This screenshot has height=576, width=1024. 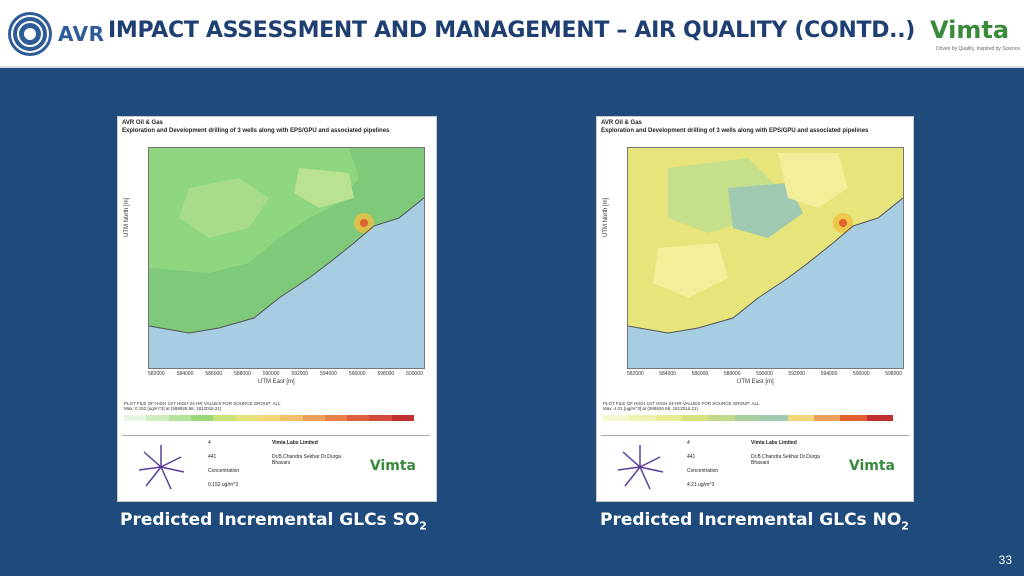 What do you see at coordinates (701, 485) in the screenshot?
I see `max-value: 4.21 ug/m^3` at bounding box center [701, 485].